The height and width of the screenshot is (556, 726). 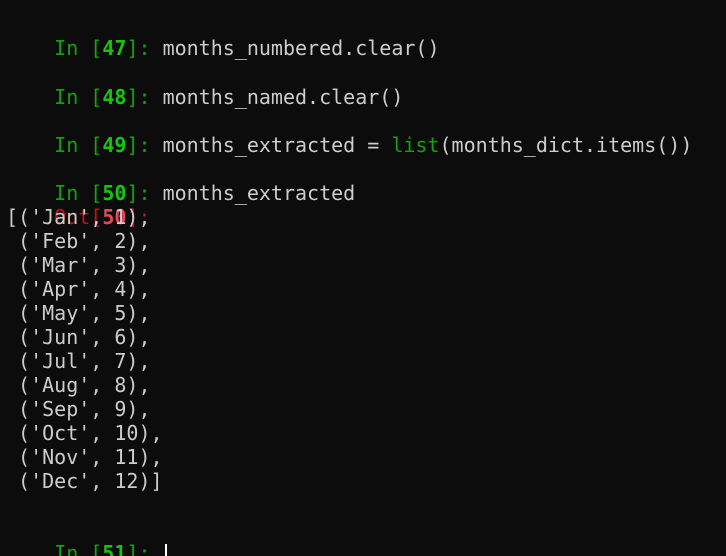 I want to click on output-line: [('Jan', 1),, so click(x=78, y=217).